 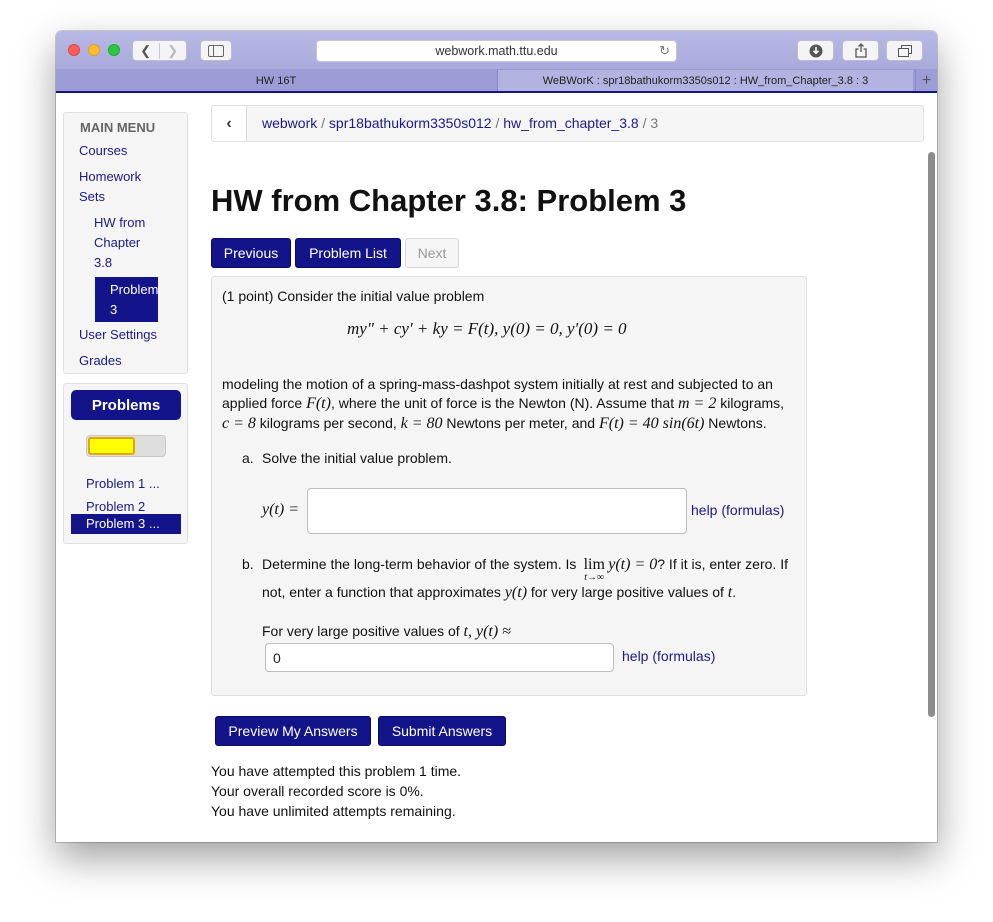 I want to click on menu-current-problem-line2: 3, so click(x=114, y=309).